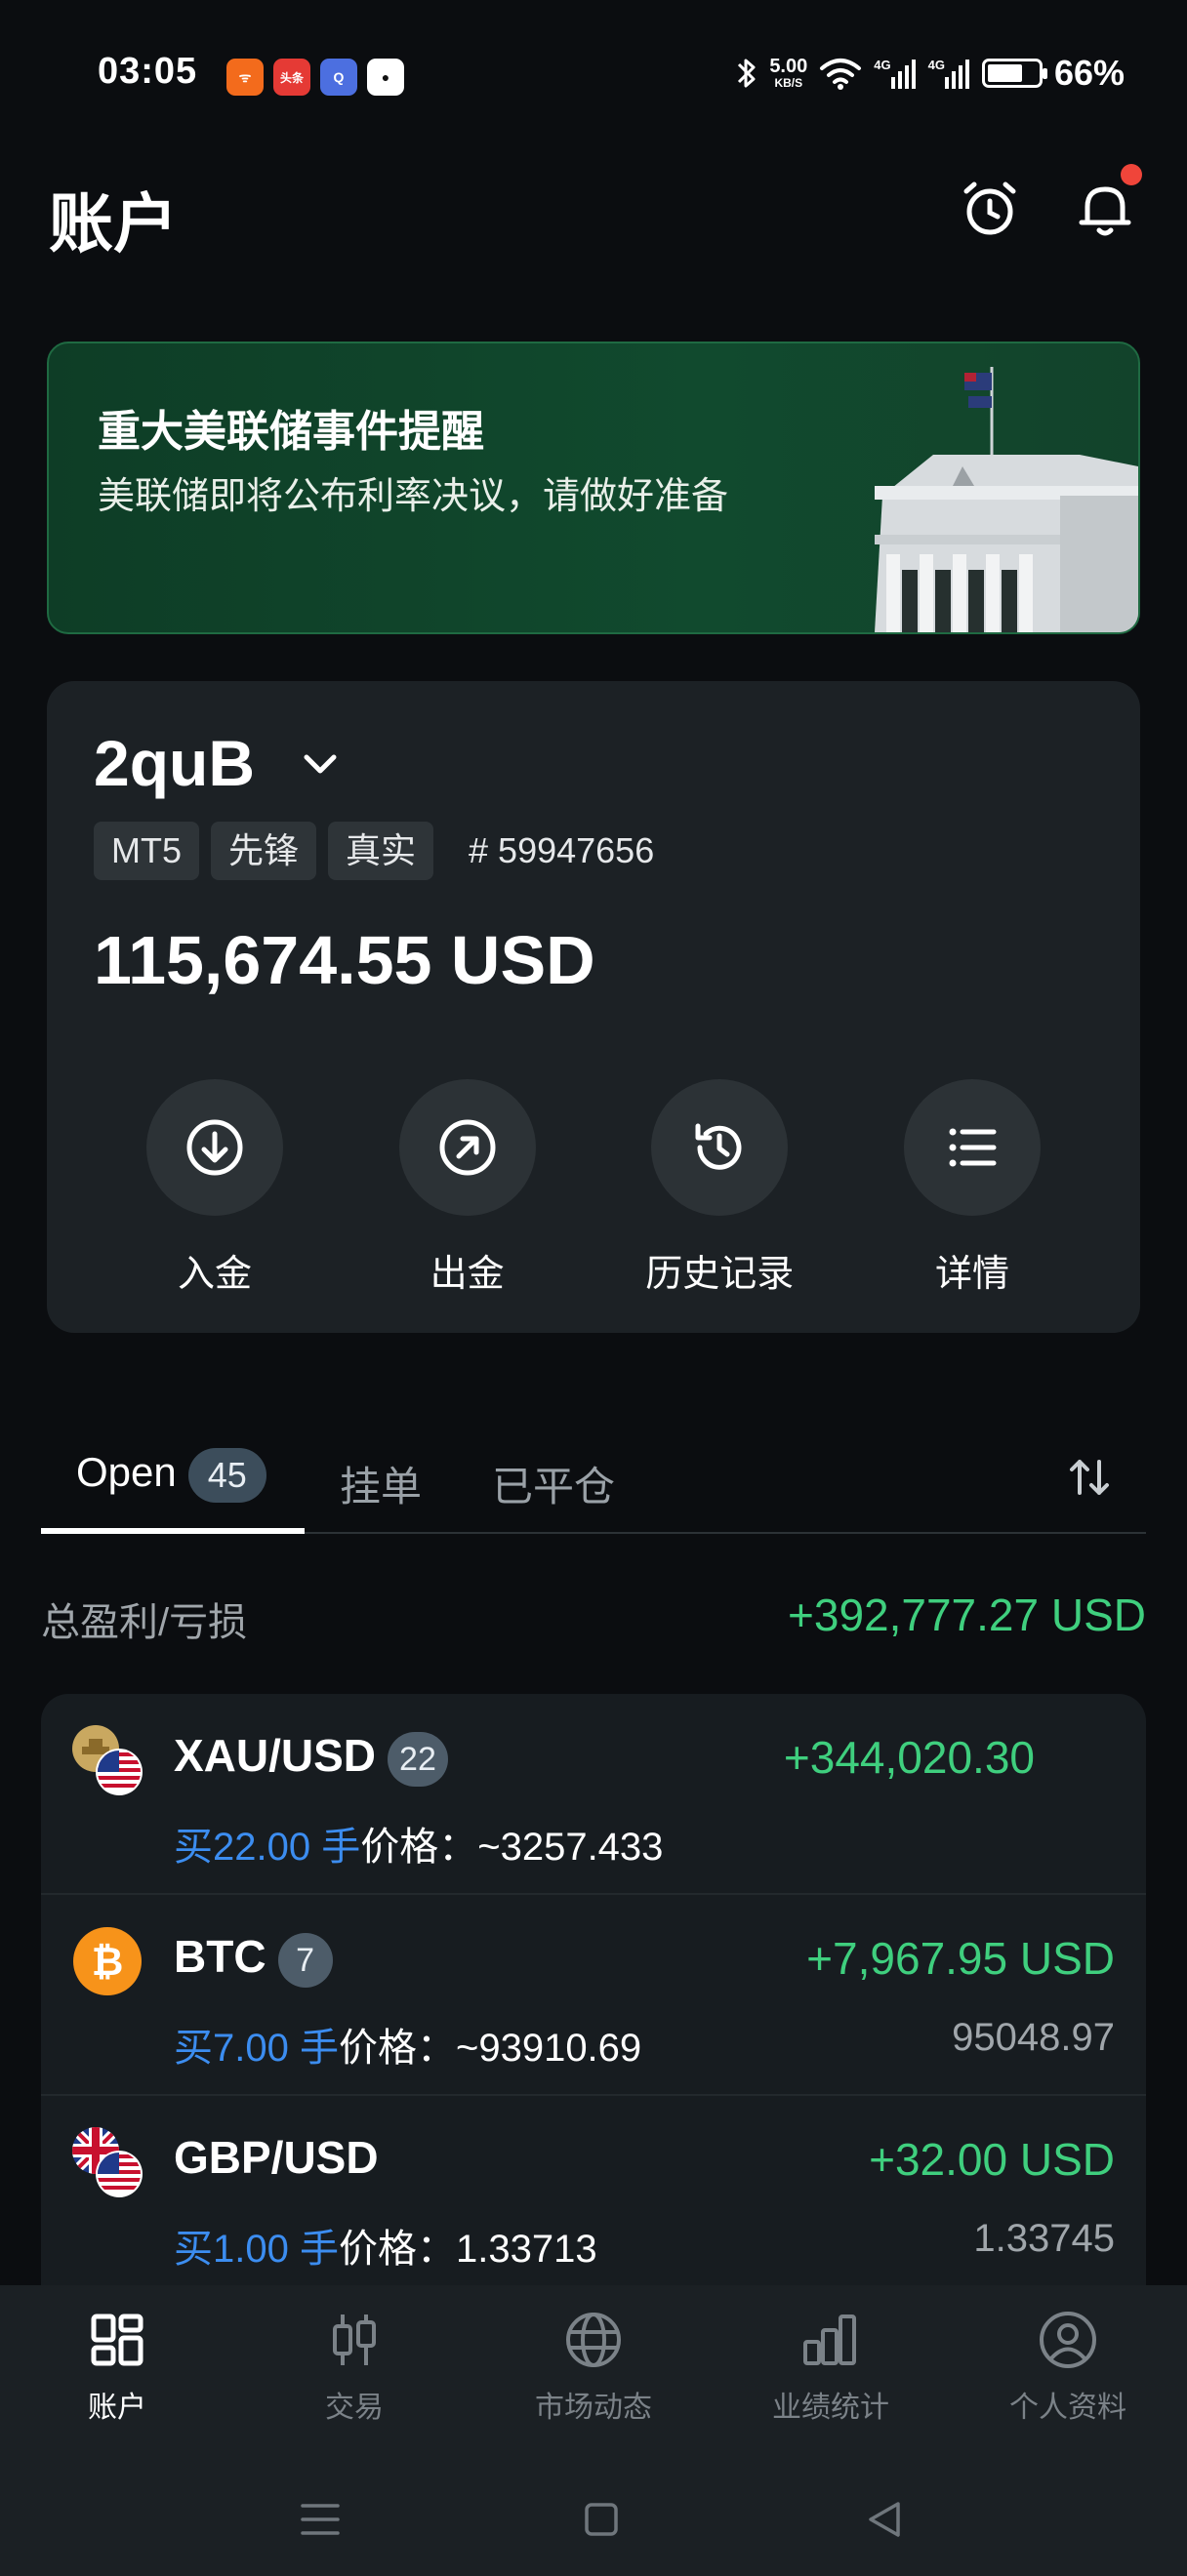 The image size is (1187, 2576). I want to click on total-pnl-label: 总盈利/亏损, so click(144, 1622).